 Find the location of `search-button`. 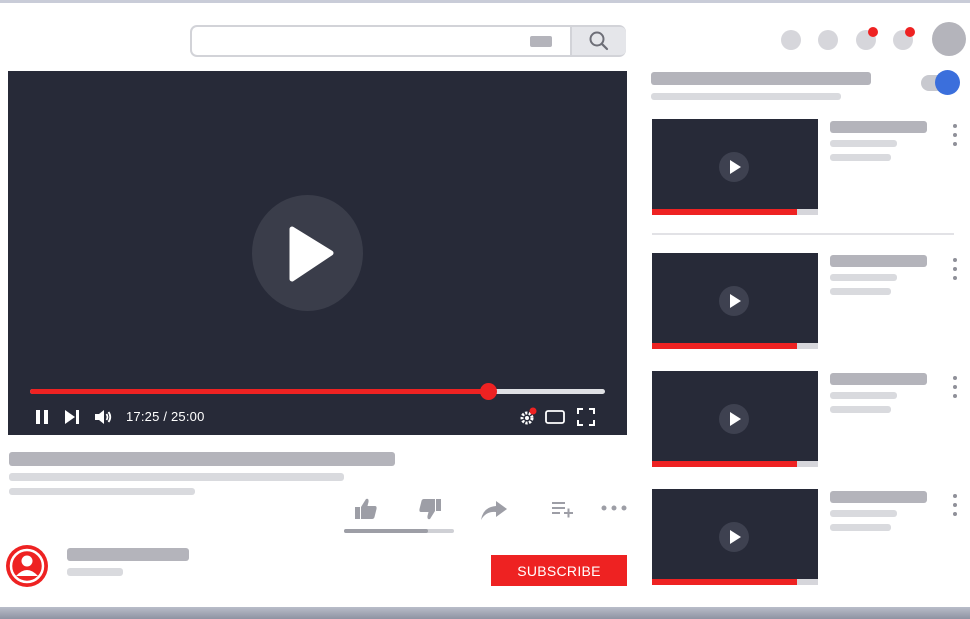

search-button is located at coordinates (598, 41).